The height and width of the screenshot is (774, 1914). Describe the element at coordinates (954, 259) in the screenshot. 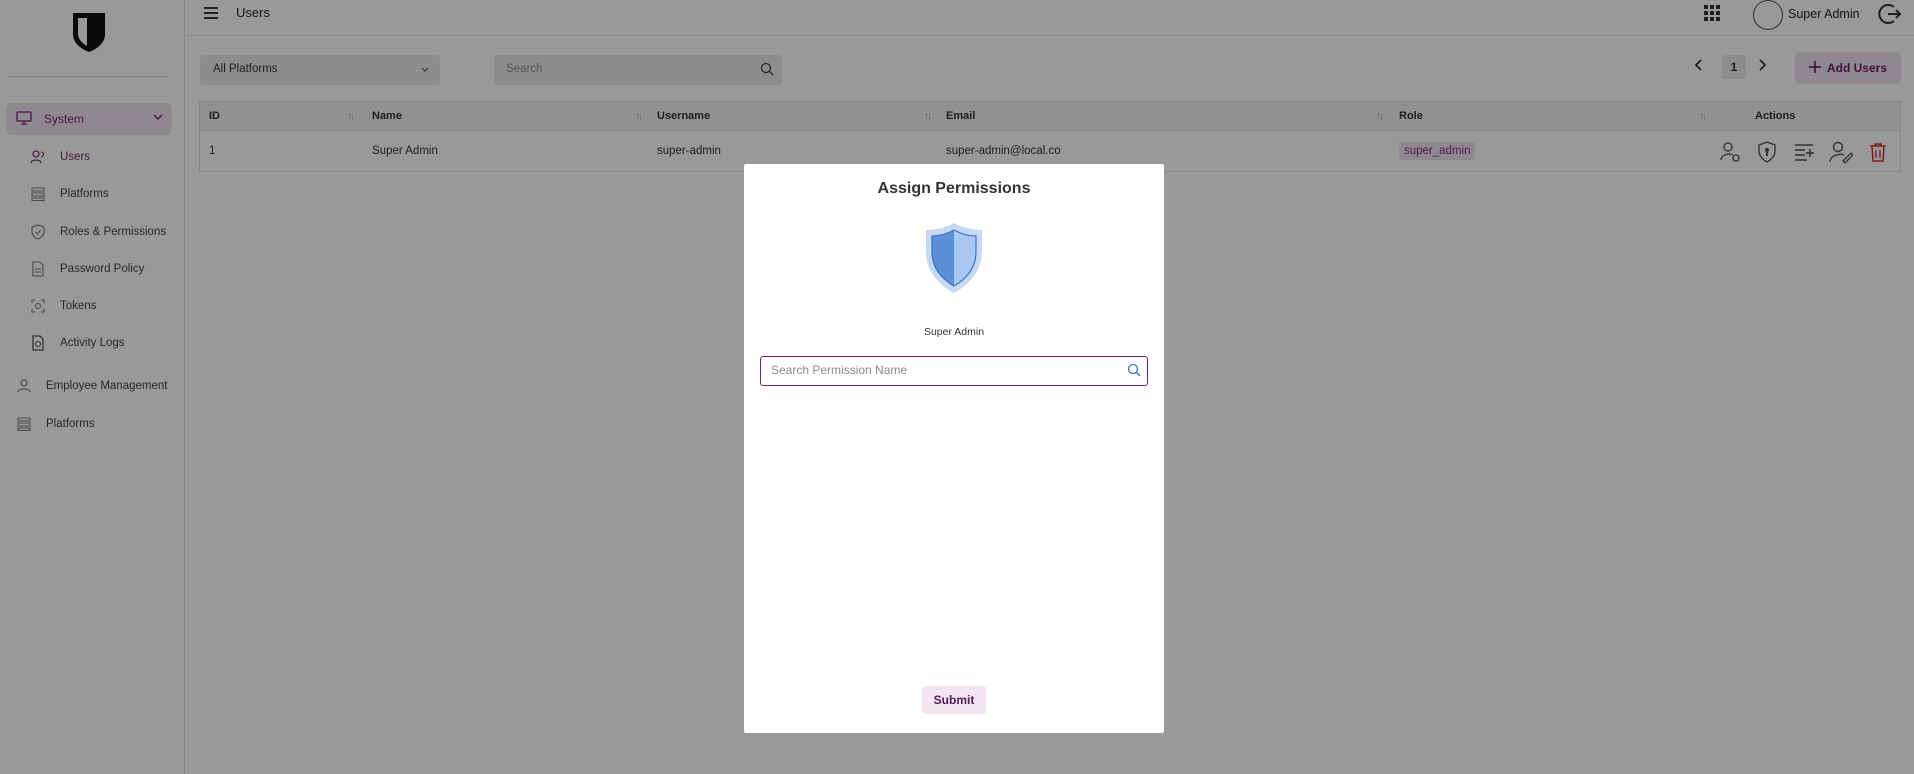

I see `shield-icon` at that location.